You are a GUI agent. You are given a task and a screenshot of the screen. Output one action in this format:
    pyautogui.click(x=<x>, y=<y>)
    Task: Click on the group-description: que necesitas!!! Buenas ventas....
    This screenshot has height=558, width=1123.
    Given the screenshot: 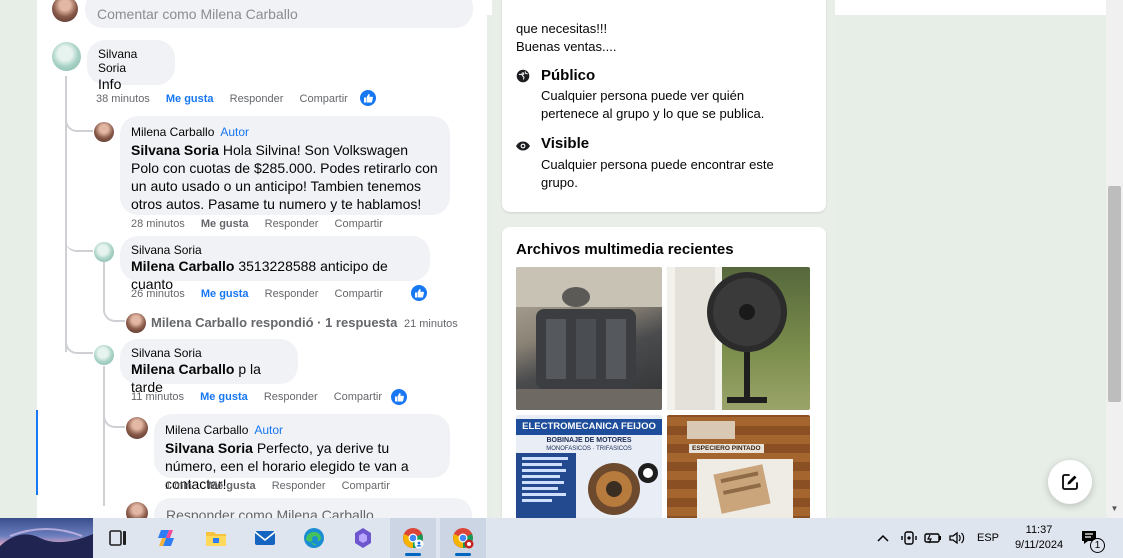 What is the action you would take?
    pyautogui.click(x=666, y=38)
    